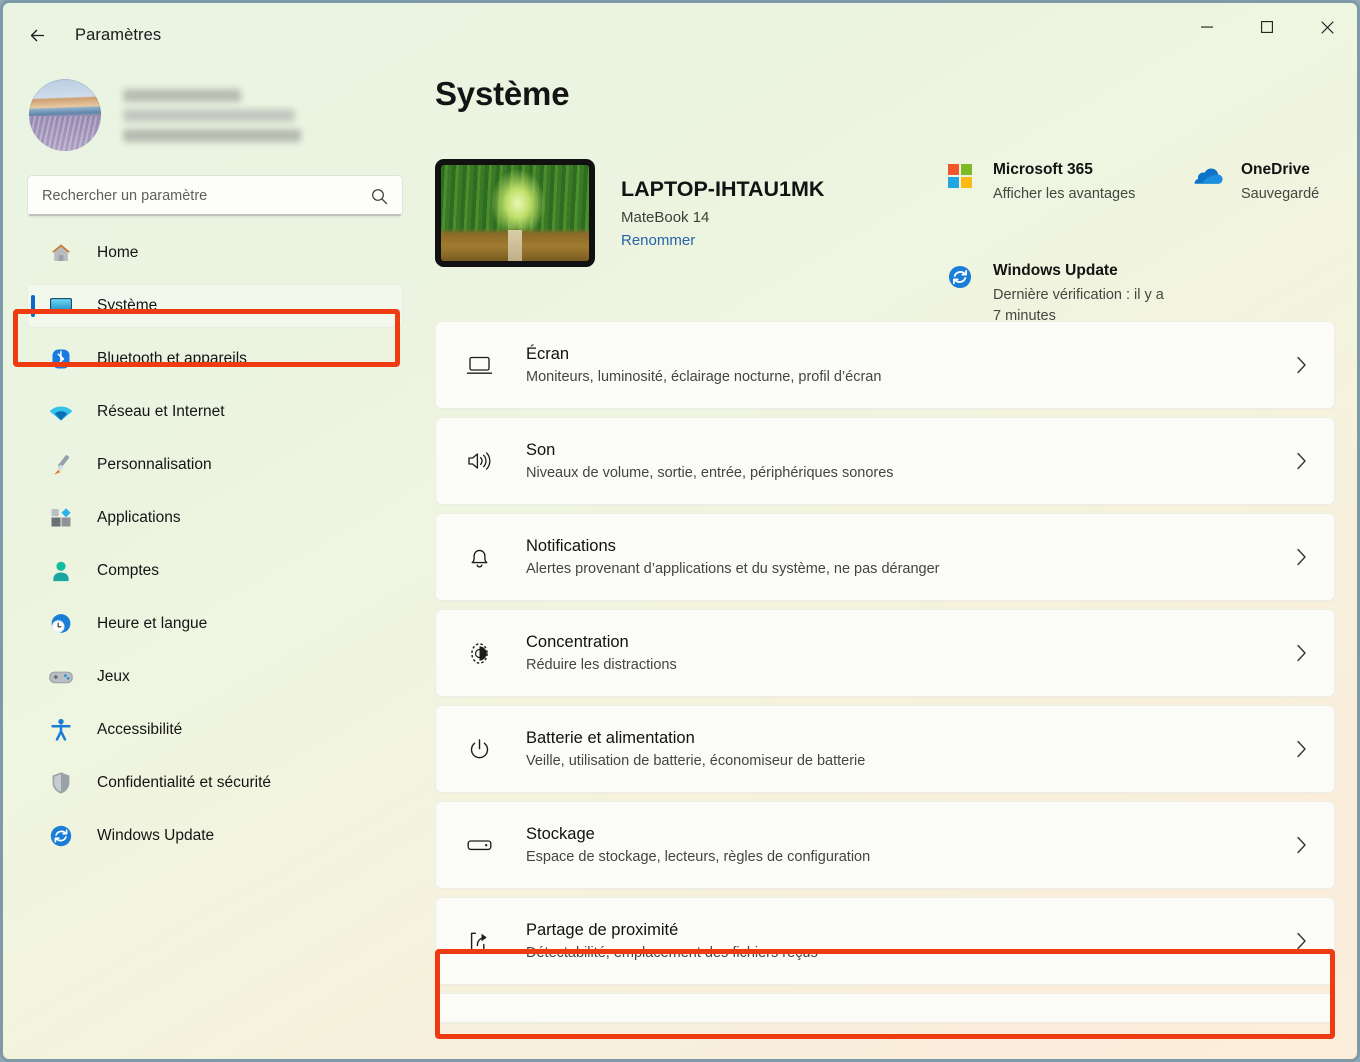 This screenshot has width=1360, height=1062. I want to click on device-model: MateBook 14, so click(665, 217).